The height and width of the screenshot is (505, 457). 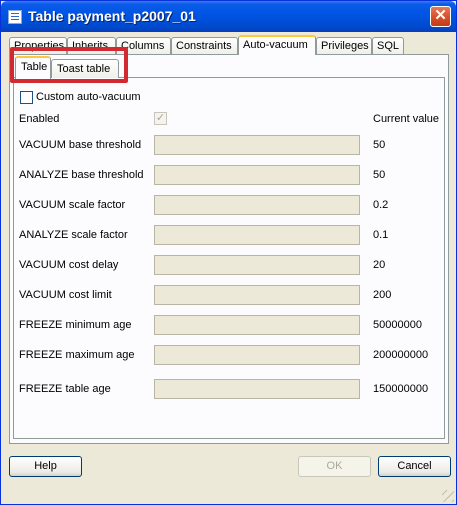 What do you see at coordinates (204, 45) in the screenshot?
I see `tab-constraints: Constraints` at bounding box center [204, 45].